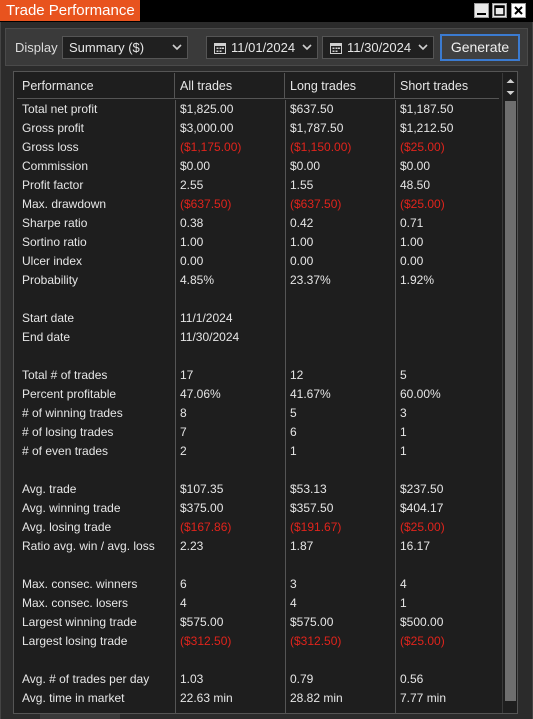 The height and width of the screenshot is (719, 533). Describe the element at coordinates (206, 318) in the screenshot. I see `all-trades-value: 11/1/2024` at that location.